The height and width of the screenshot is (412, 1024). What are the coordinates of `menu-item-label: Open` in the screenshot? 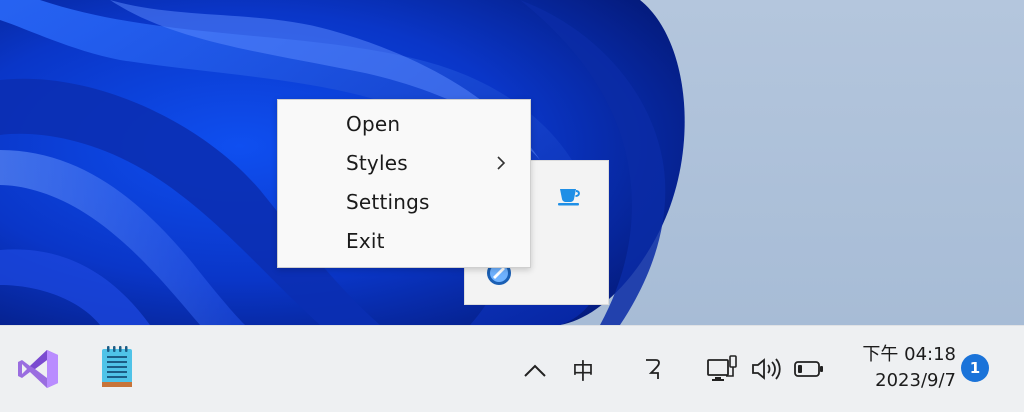 It's located at (373, 124).